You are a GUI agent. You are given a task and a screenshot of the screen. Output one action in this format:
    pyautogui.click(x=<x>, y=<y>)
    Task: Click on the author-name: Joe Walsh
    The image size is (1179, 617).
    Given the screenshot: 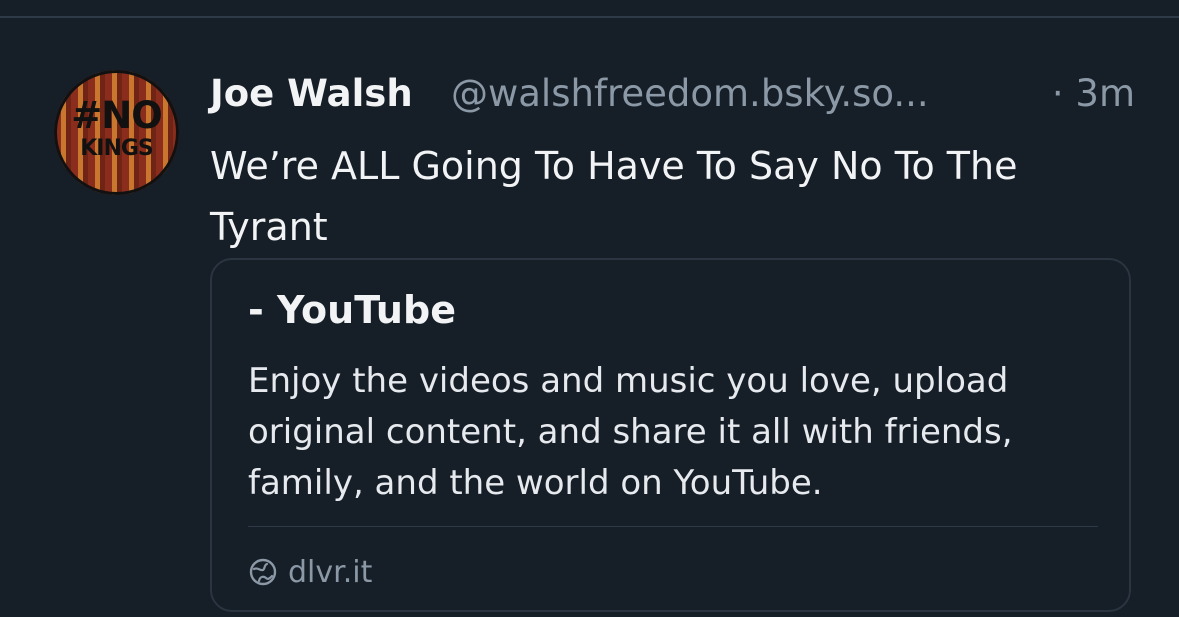 What is the action you would take?
    pyautogui.click(x=311, y=93)
    